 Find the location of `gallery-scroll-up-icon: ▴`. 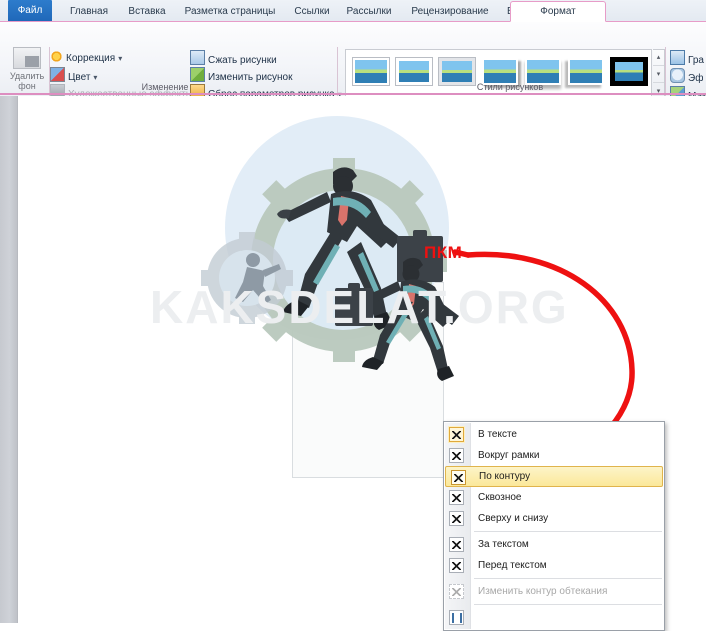

gallery-scroll-up-icon: ▴ is located at coordinates (658, 58).